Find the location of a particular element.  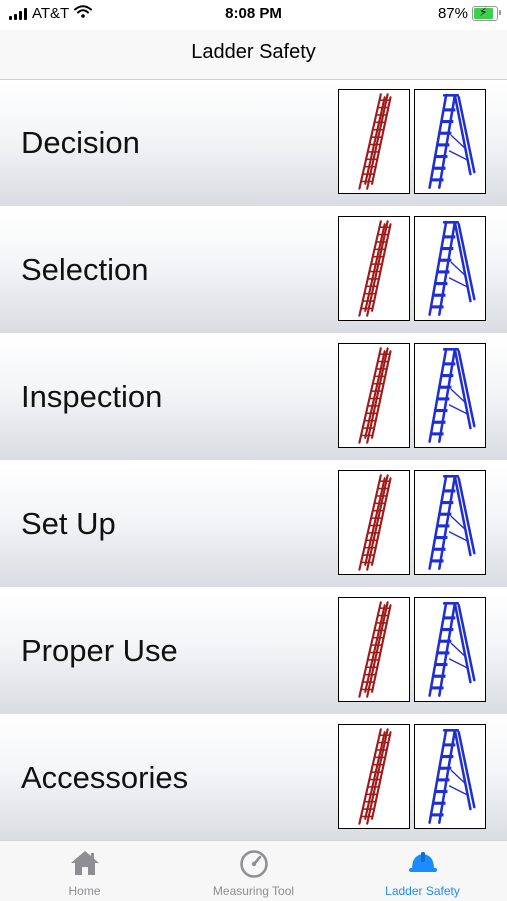

tab-ladder-safety-label: Ladder Safety is located at coordinates (422, 891).